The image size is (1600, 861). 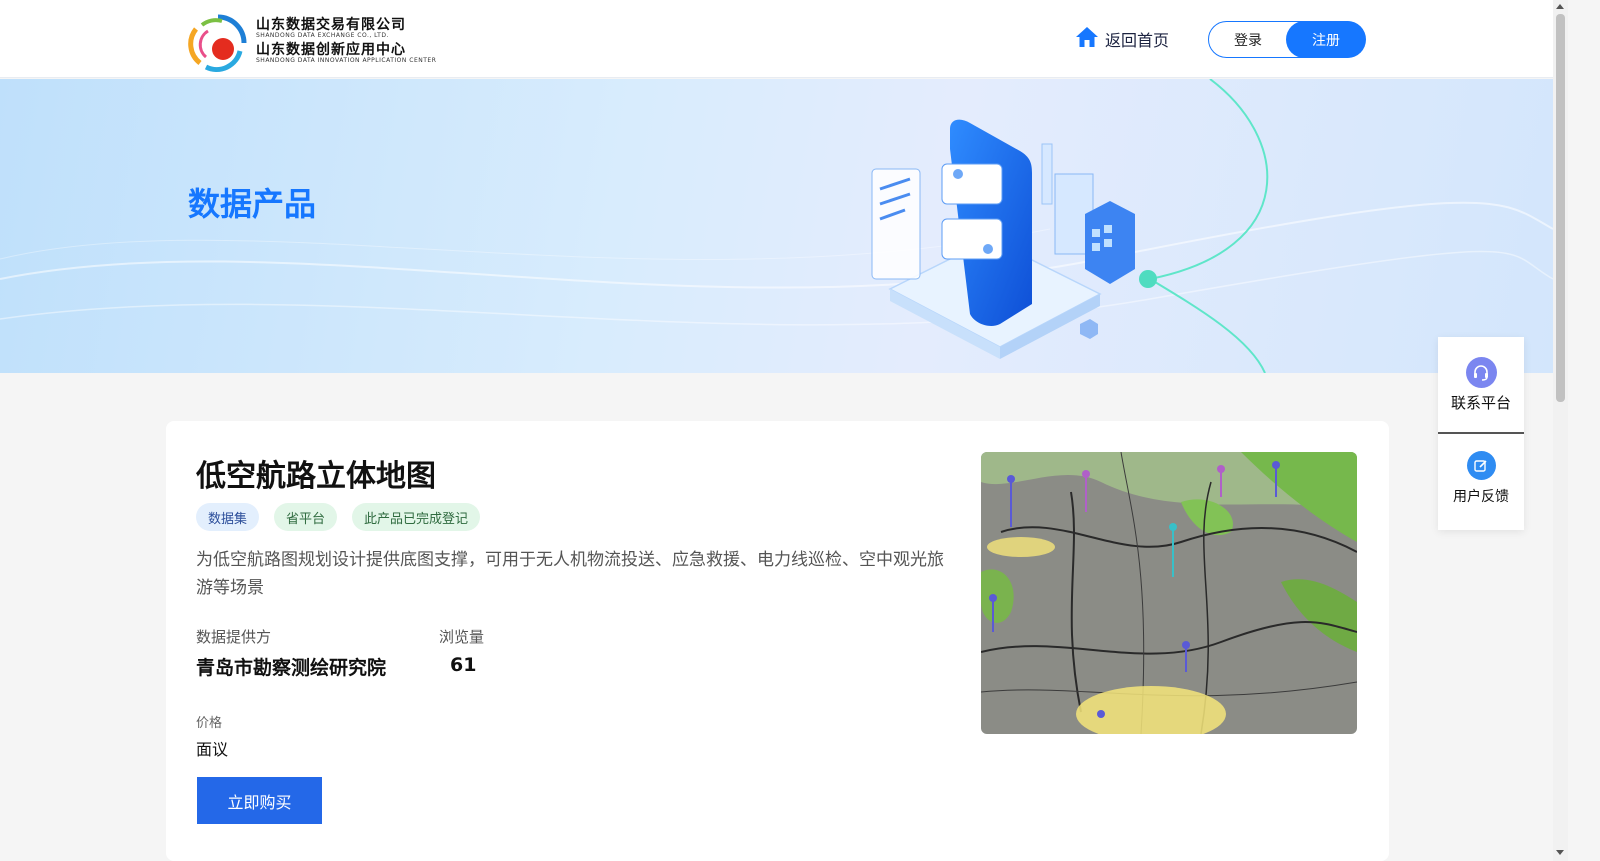 What do you see at coordinates (463, 665) in the screenshot?
I see `views-value: 61` at bounding box center [463, 665].